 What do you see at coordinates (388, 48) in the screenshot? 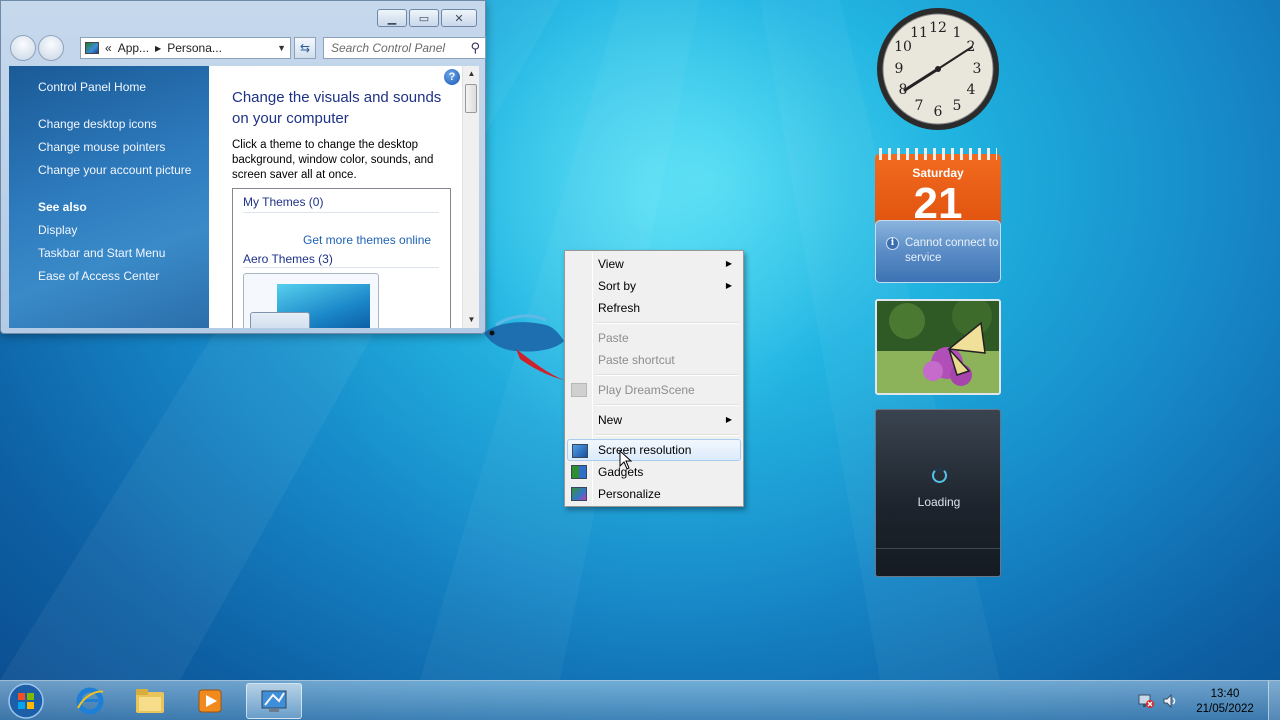
I see `search-placeholder: Search Control Panel` at bounding box center [388, 48].